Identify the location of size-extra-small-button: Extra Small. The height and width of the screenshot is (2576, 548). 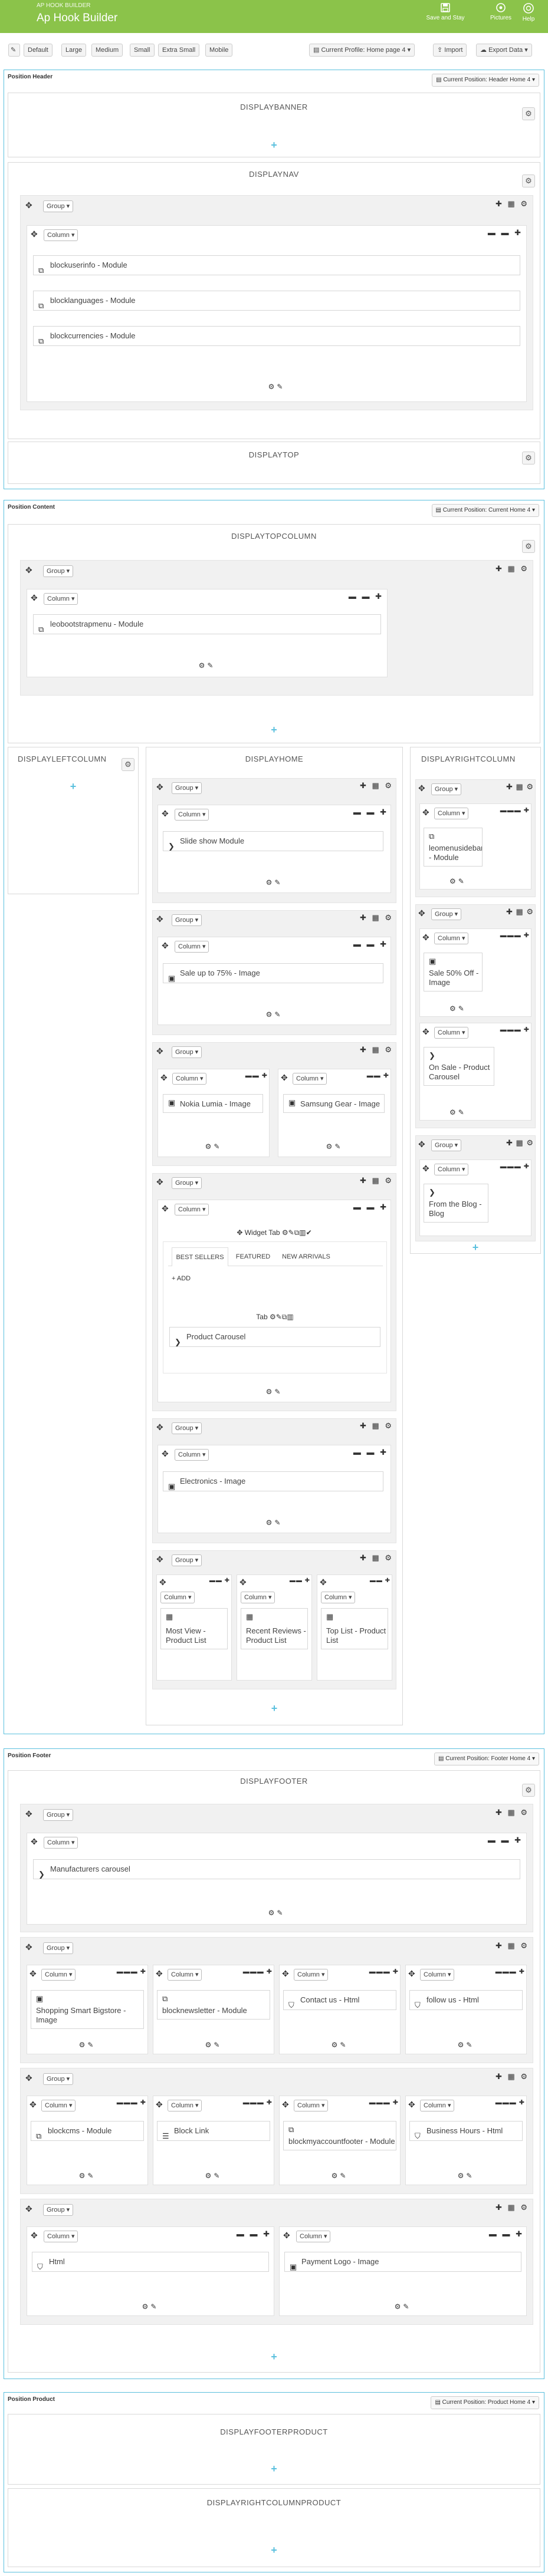
(179, 50).